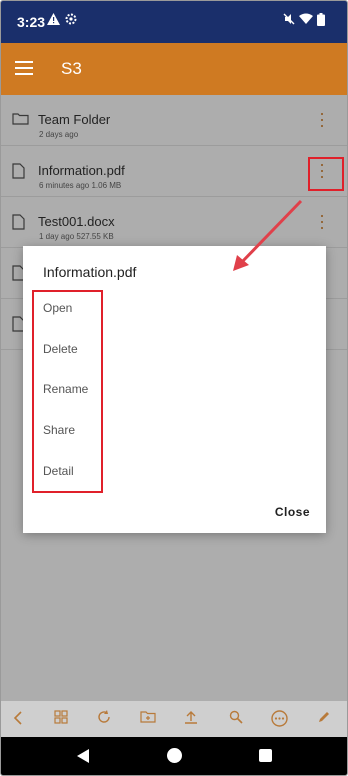  Describe the element at coordinates (324, 717) in the screenshot. I see `edit-icon` at that location.